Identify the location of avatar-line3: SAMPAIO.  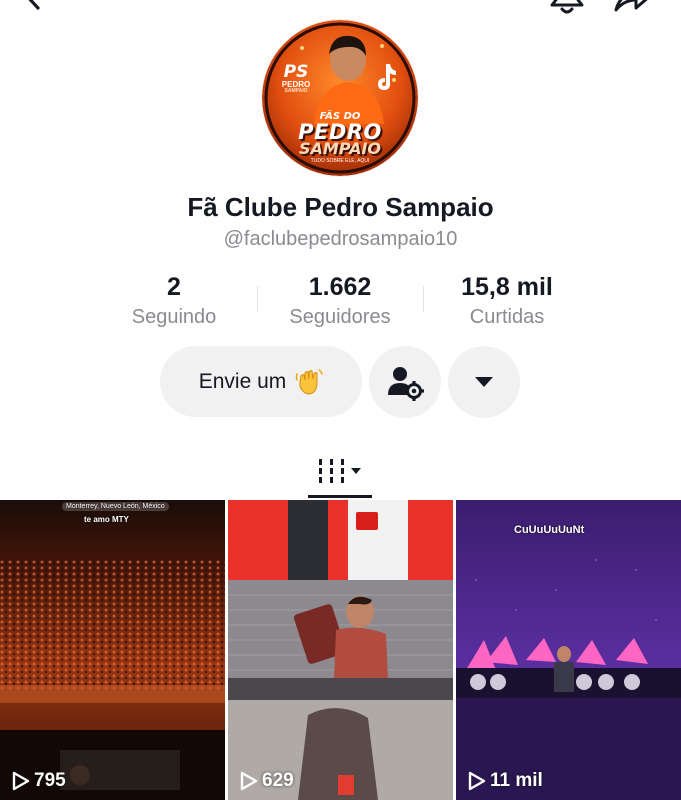
(340, 148).